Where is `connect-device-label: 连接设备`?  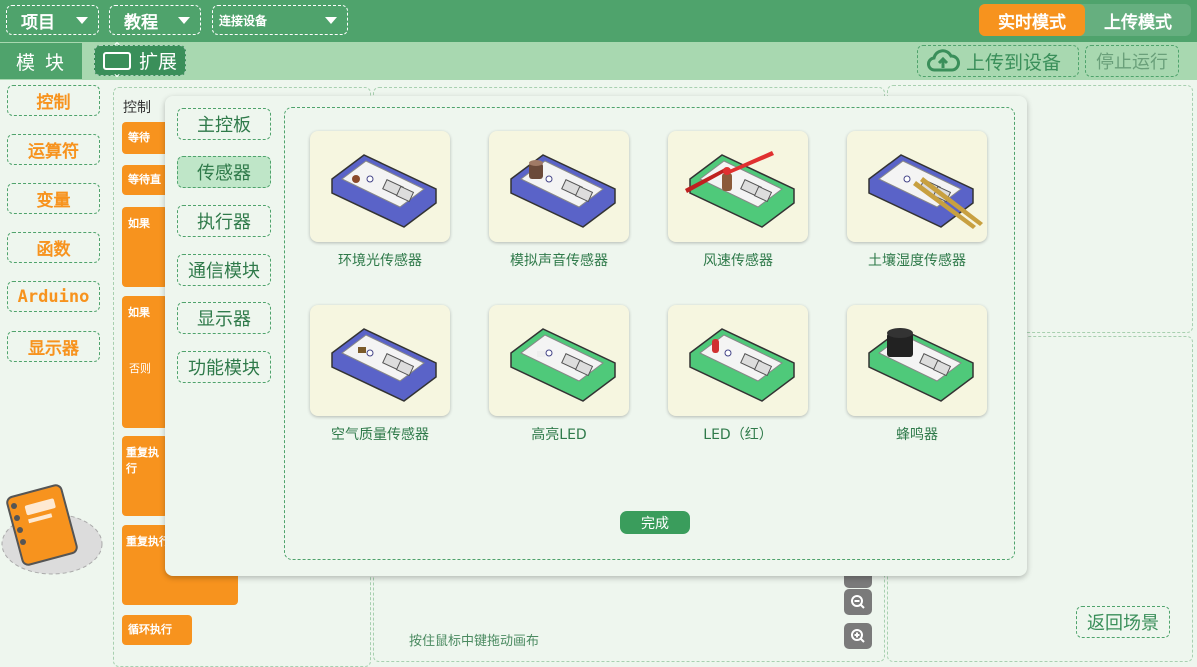 connect-device-label: 连接设备 is located at coordinates (243, 20).